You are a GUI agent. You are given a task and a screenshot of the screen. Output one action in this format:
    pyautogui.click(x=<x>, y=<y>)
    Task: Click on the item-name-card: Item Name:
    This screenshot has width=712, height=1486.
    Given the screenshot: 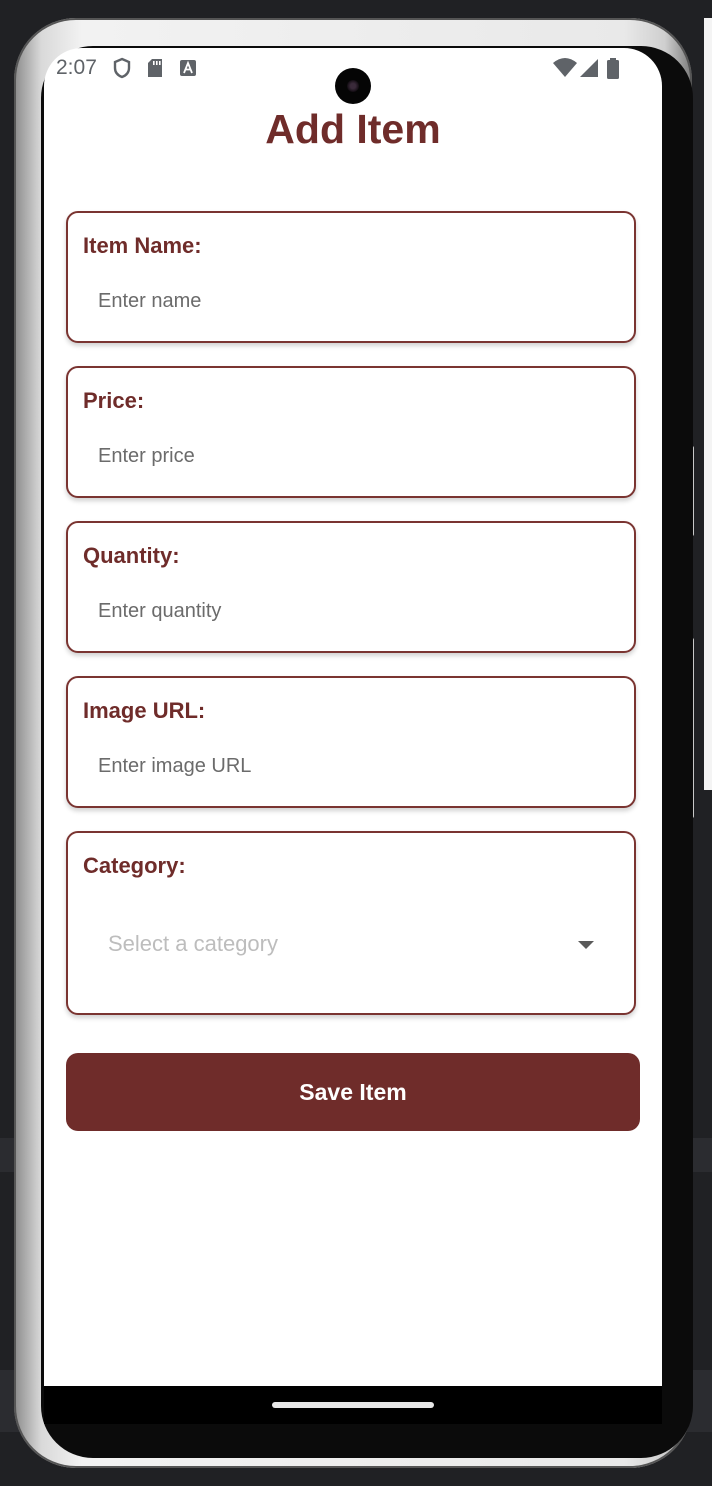 What is the action you would take?
    pyautogui.click(x=351, y=277)
    